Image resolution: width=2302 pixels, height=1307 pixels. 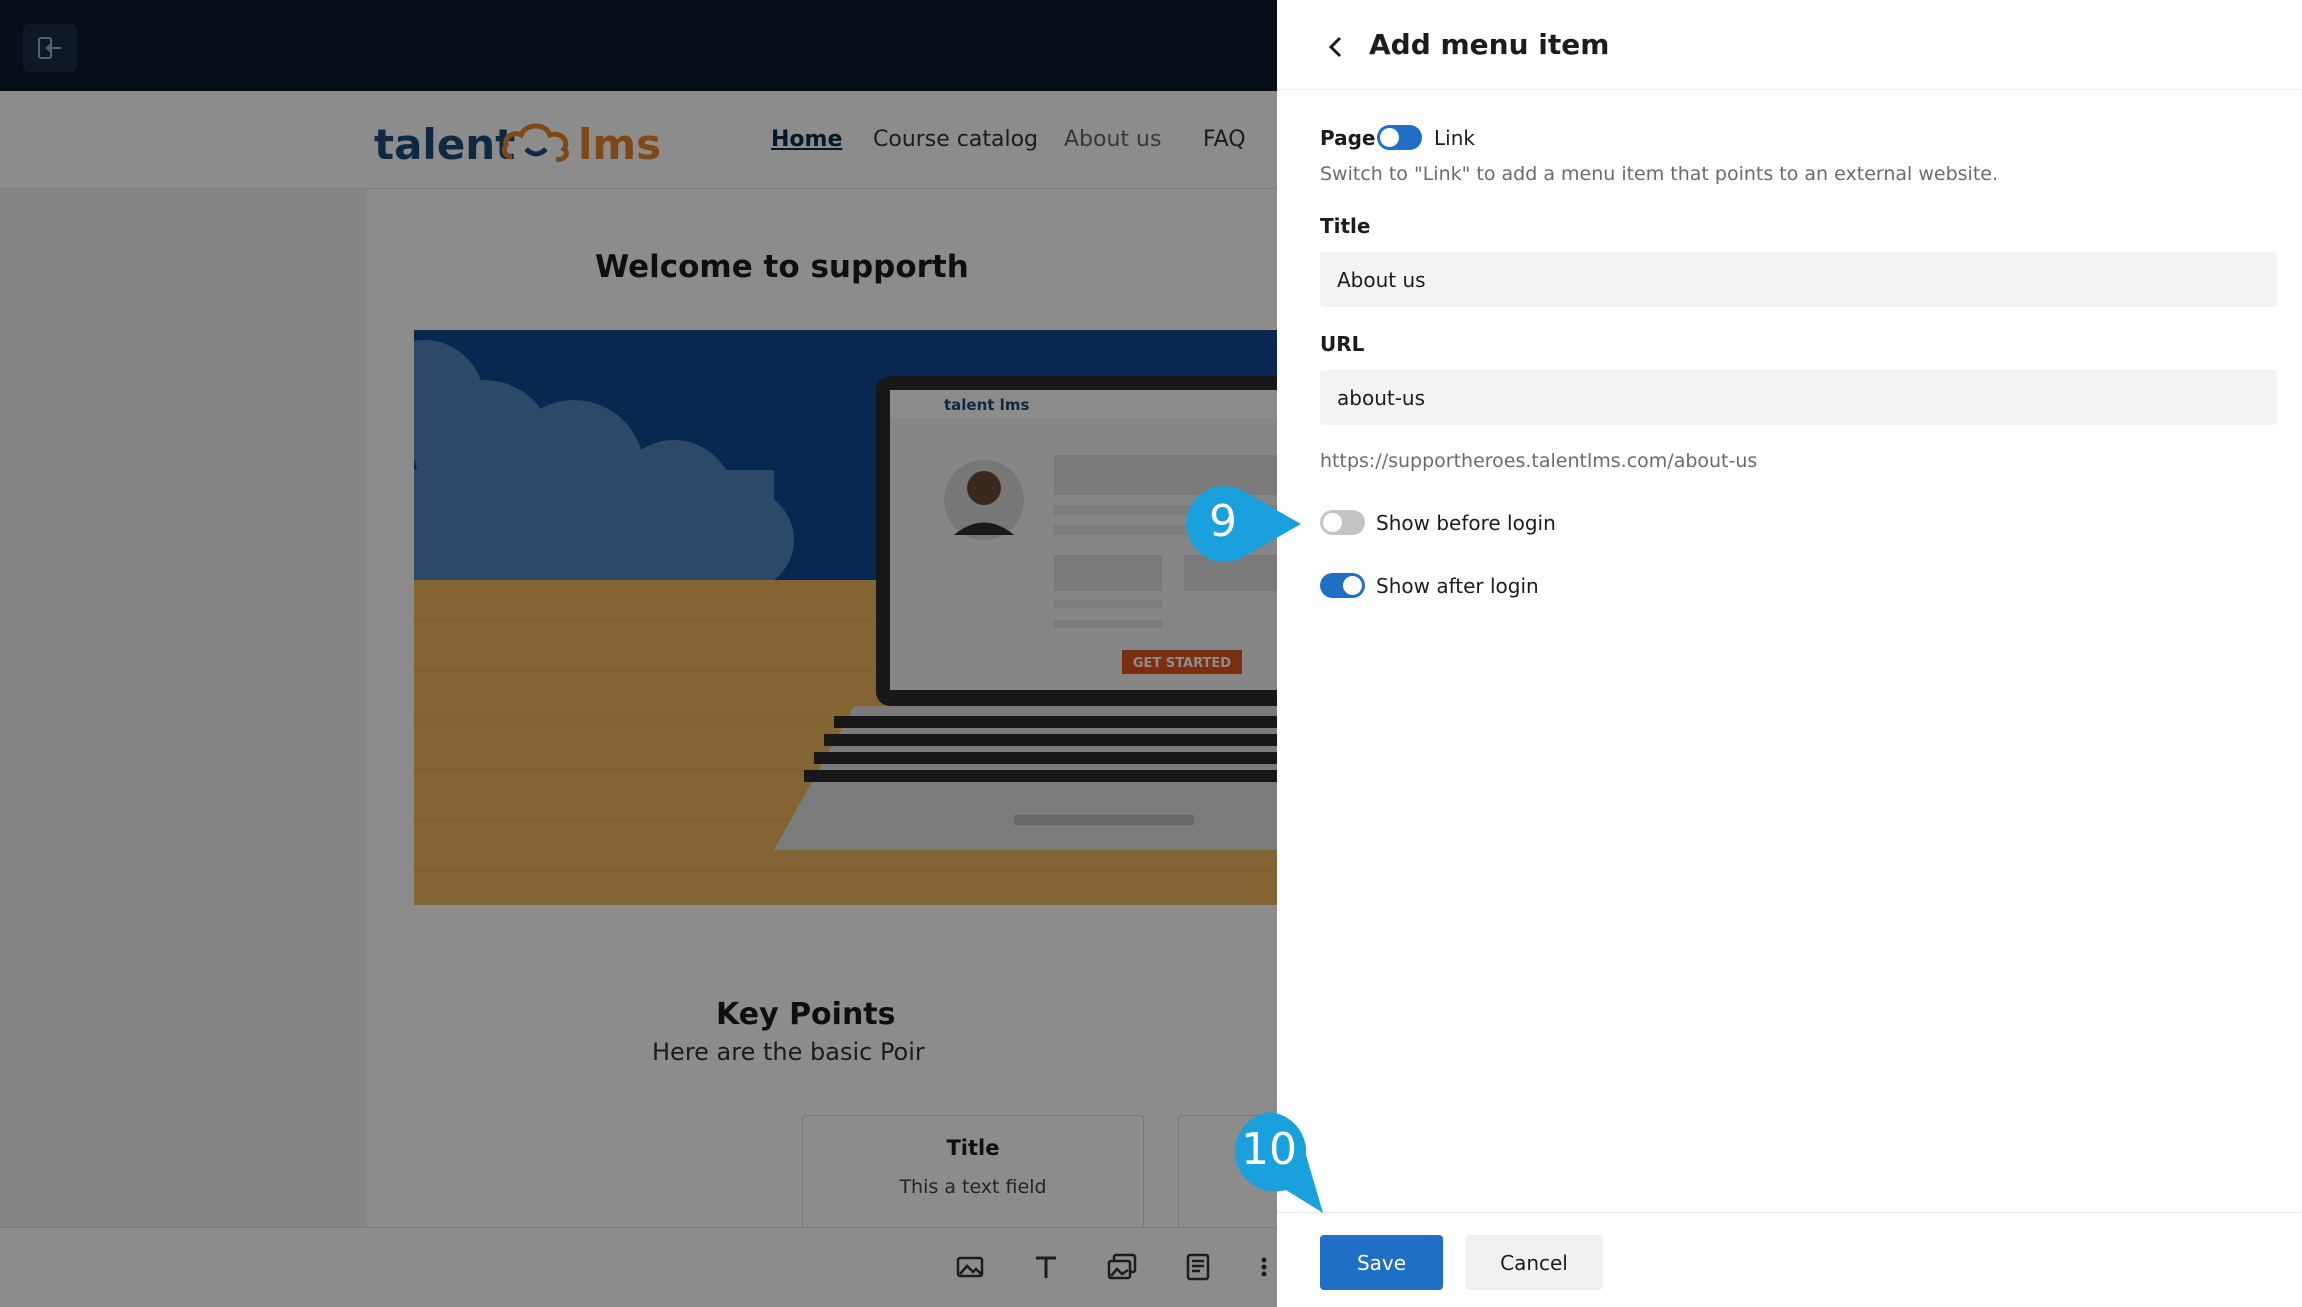 What do you see at coordinates (1489, 44) in the screenshot?
I see `panel-title: Add menu item` at bounding box center [1489, 44].